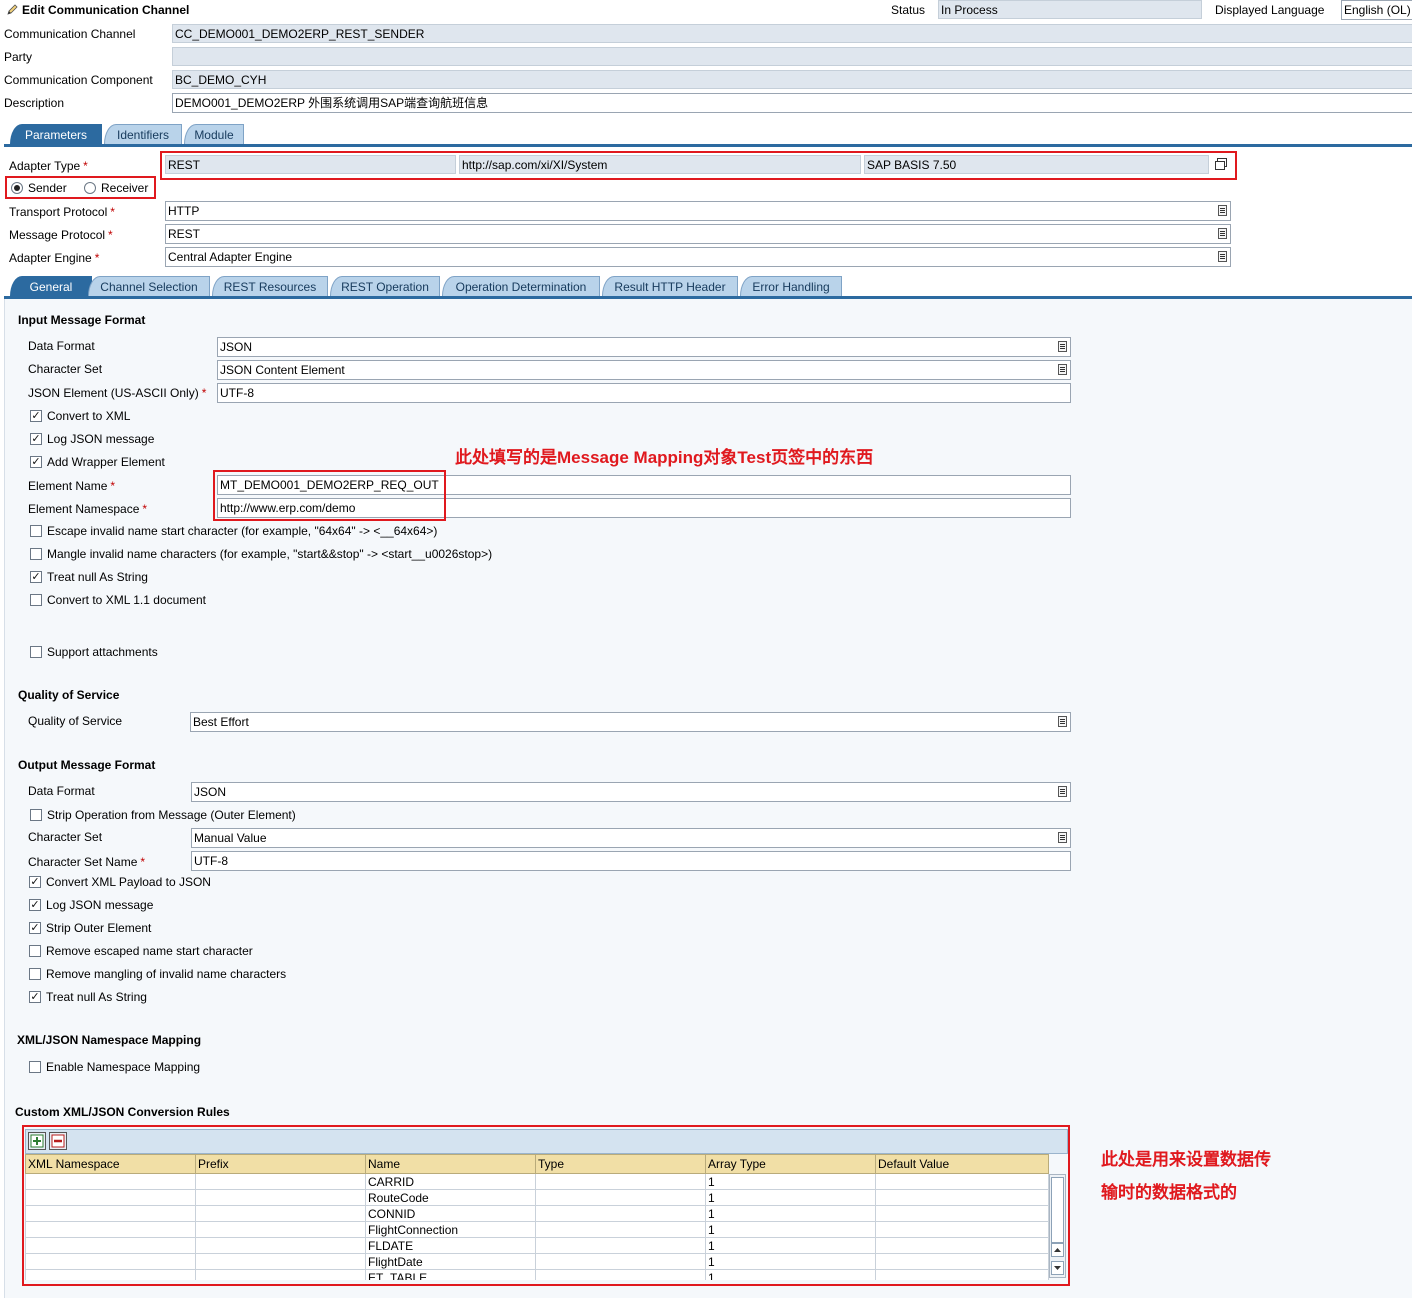 Image resolution: width=1412 pixels, height=1298 pixels. I want to click on description-label: Description, so click(34, 103).